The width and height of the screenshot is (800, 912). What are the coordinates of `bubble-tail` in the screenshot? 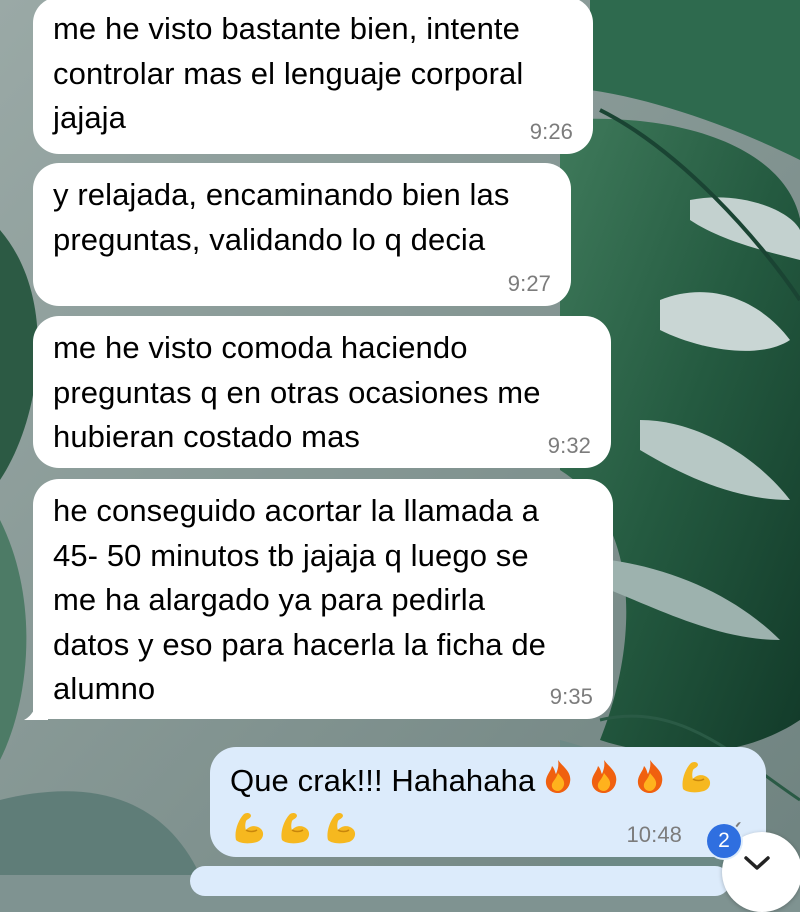 It's located at (36, 707).